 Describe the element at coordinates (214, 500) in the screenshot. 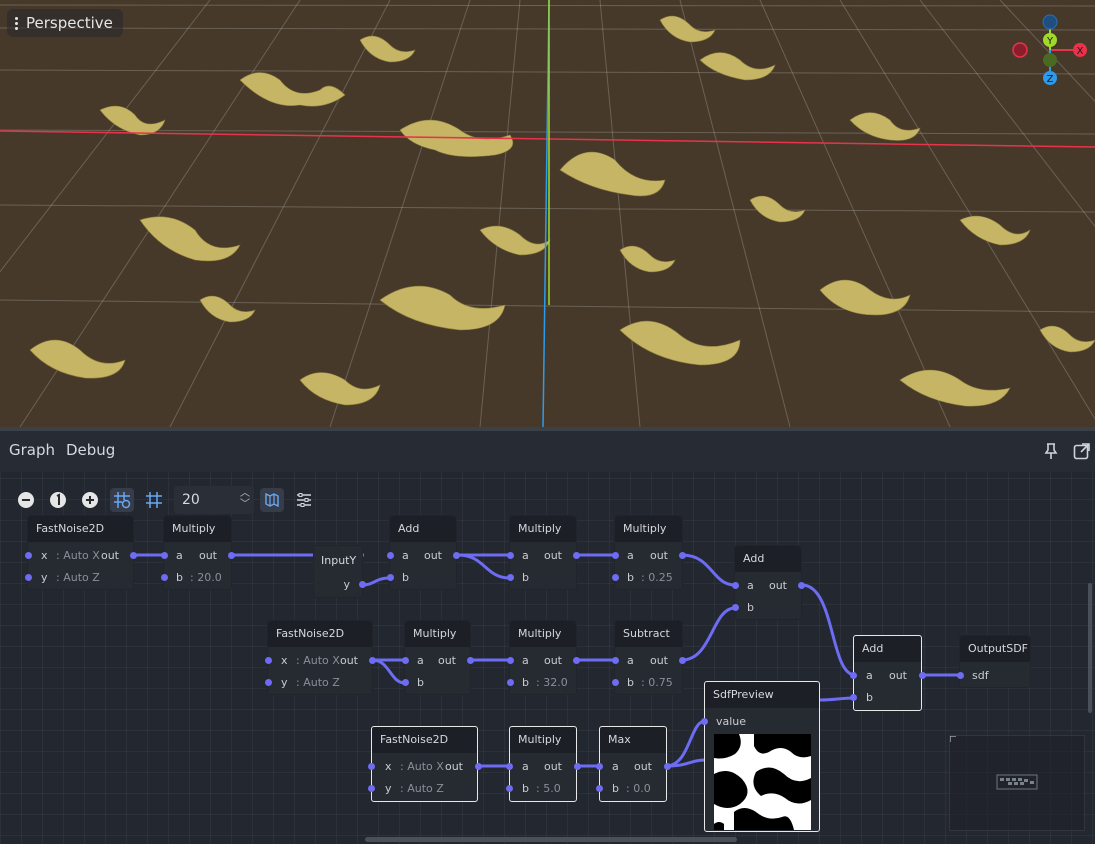

I see `grid-size-spinbox: 20 ︿ ﹀` at that location.